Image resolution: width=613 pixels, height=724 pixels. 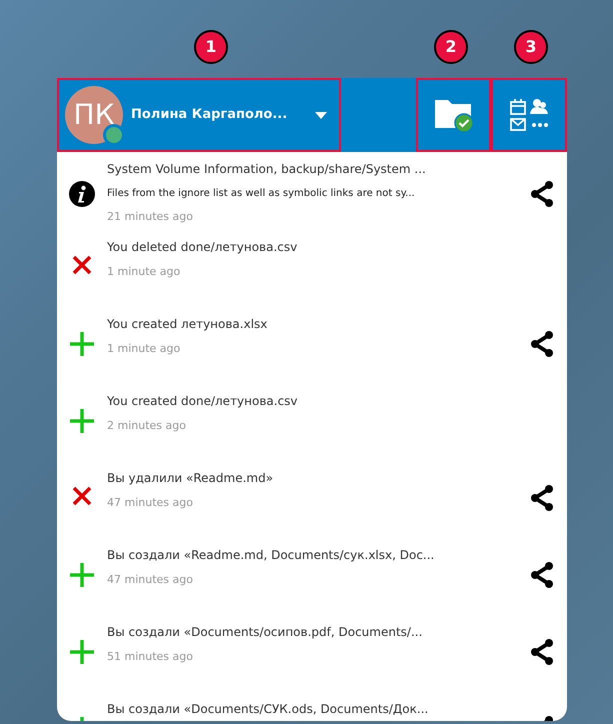 What do you see at coordinates (150, 217) in the screenshot?
I see `activity-time: 21 minutes ago` at bounding box center [150, 217].